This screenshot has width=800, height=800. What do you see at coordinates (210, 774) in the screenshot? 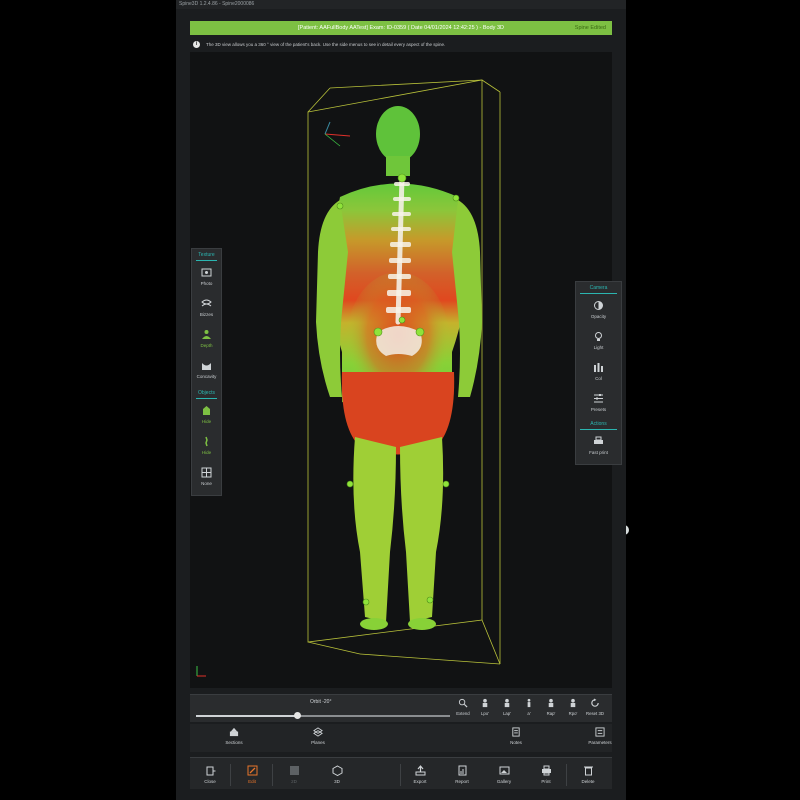
I see `toolbar-button-close: Close` at bounding box center [210, 774].